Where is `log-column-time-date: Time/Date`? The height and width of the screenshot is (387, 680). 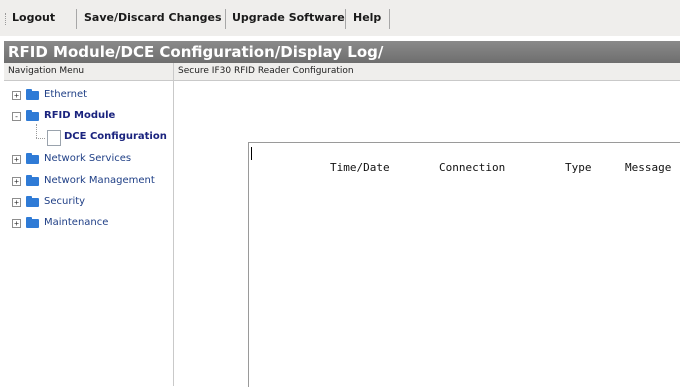 log-column-time-date: Time/Date is located at coordinates (360, 167).